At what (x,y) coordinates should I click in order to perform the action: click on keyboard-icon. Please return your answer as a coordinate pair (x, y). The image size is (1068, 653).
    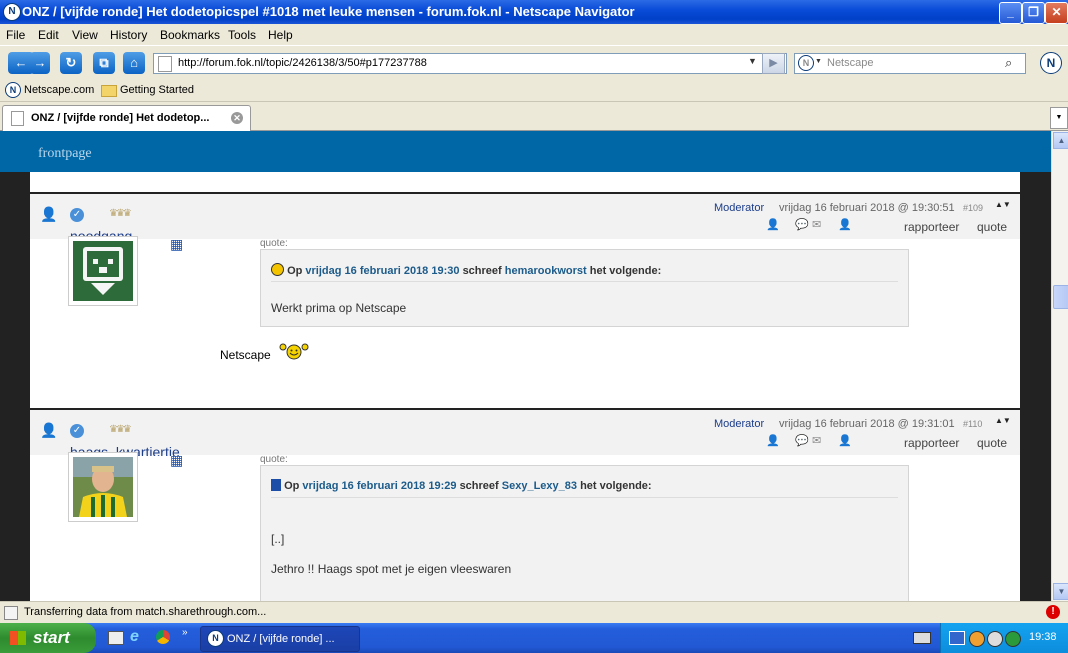
    Looking at the image, I should click on (922, 638).